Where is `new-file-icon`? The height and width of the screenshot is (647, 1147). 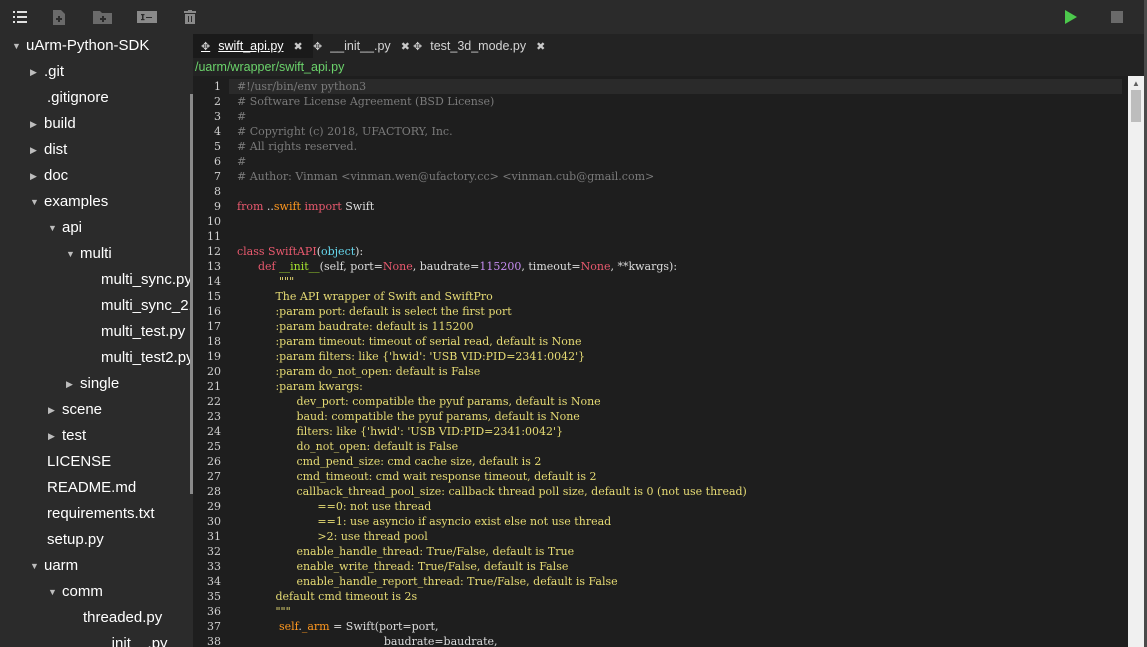
new-file-icon is located at coordinates (59, 17).